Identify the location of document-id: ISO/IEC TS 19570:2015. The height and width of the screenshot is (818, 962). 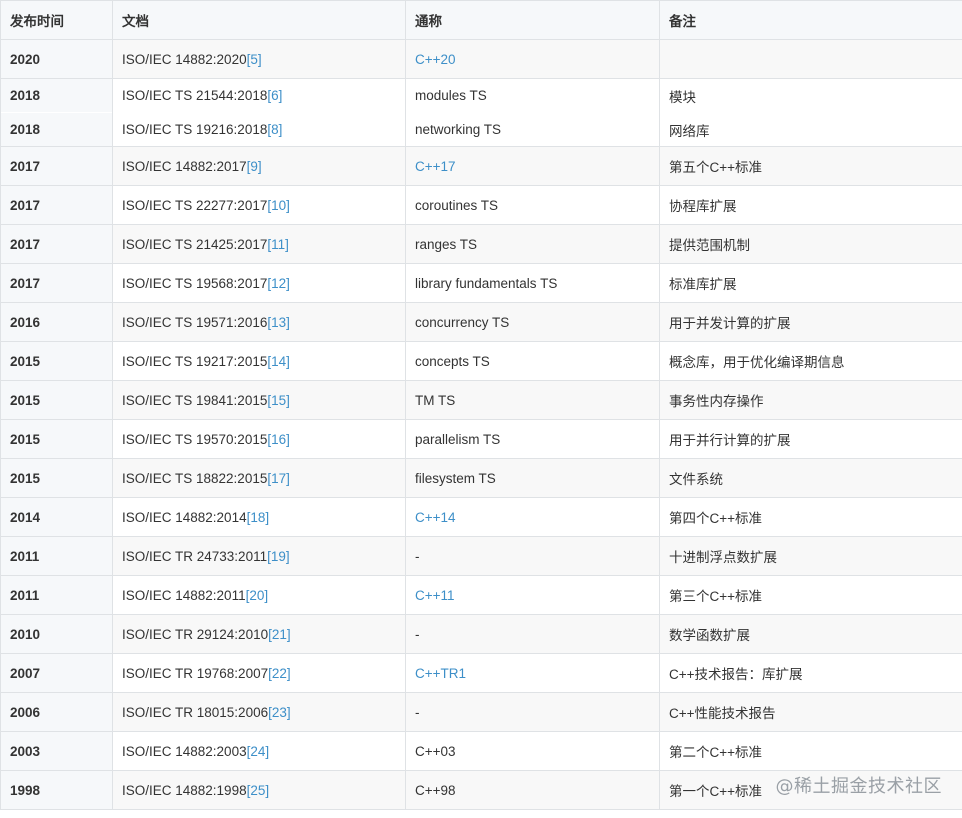
(195, 439).